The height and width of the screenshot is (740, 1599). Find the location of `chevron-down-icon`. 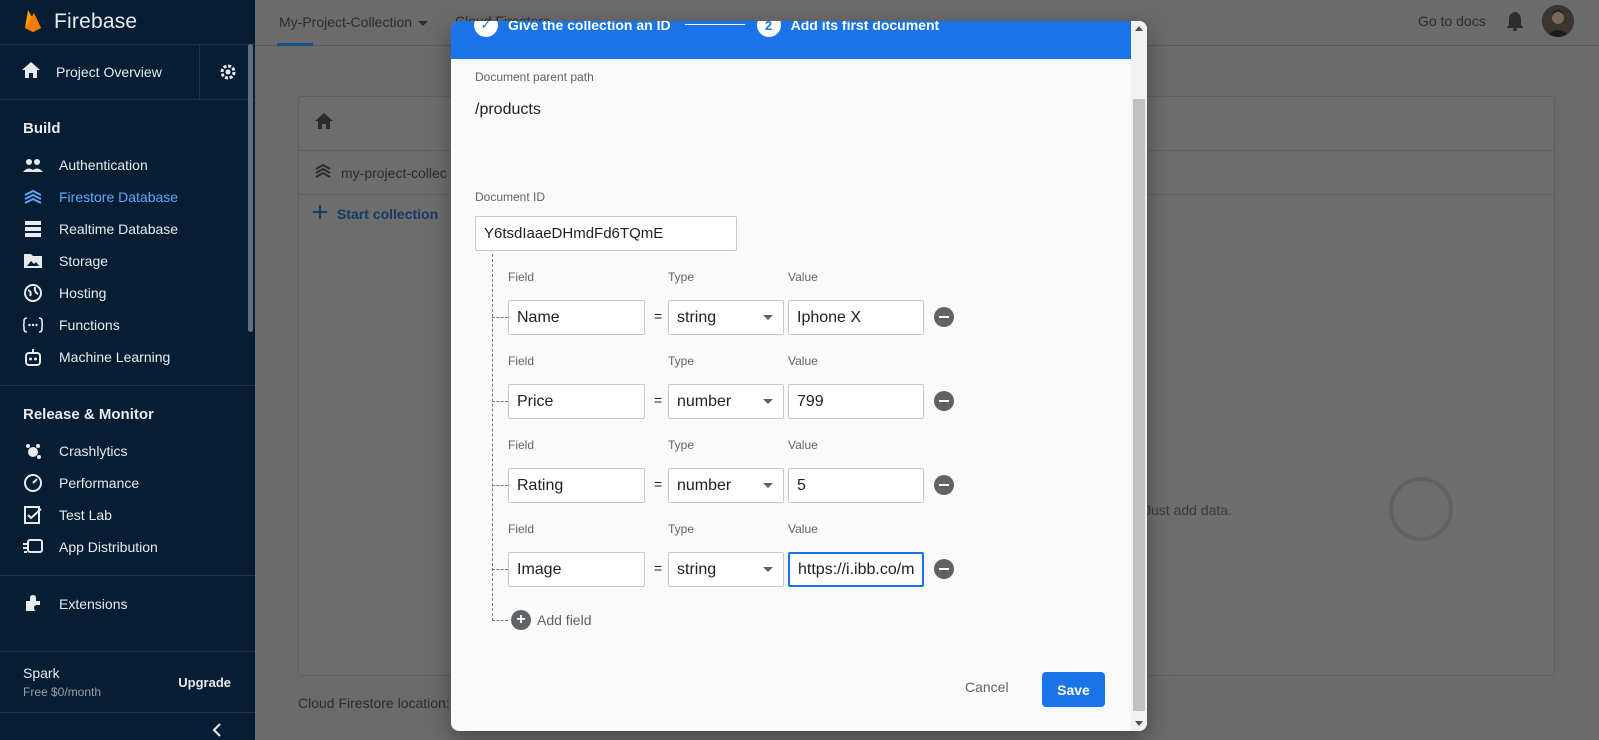

chevron-down-icon is located at coordinates (423, 22).